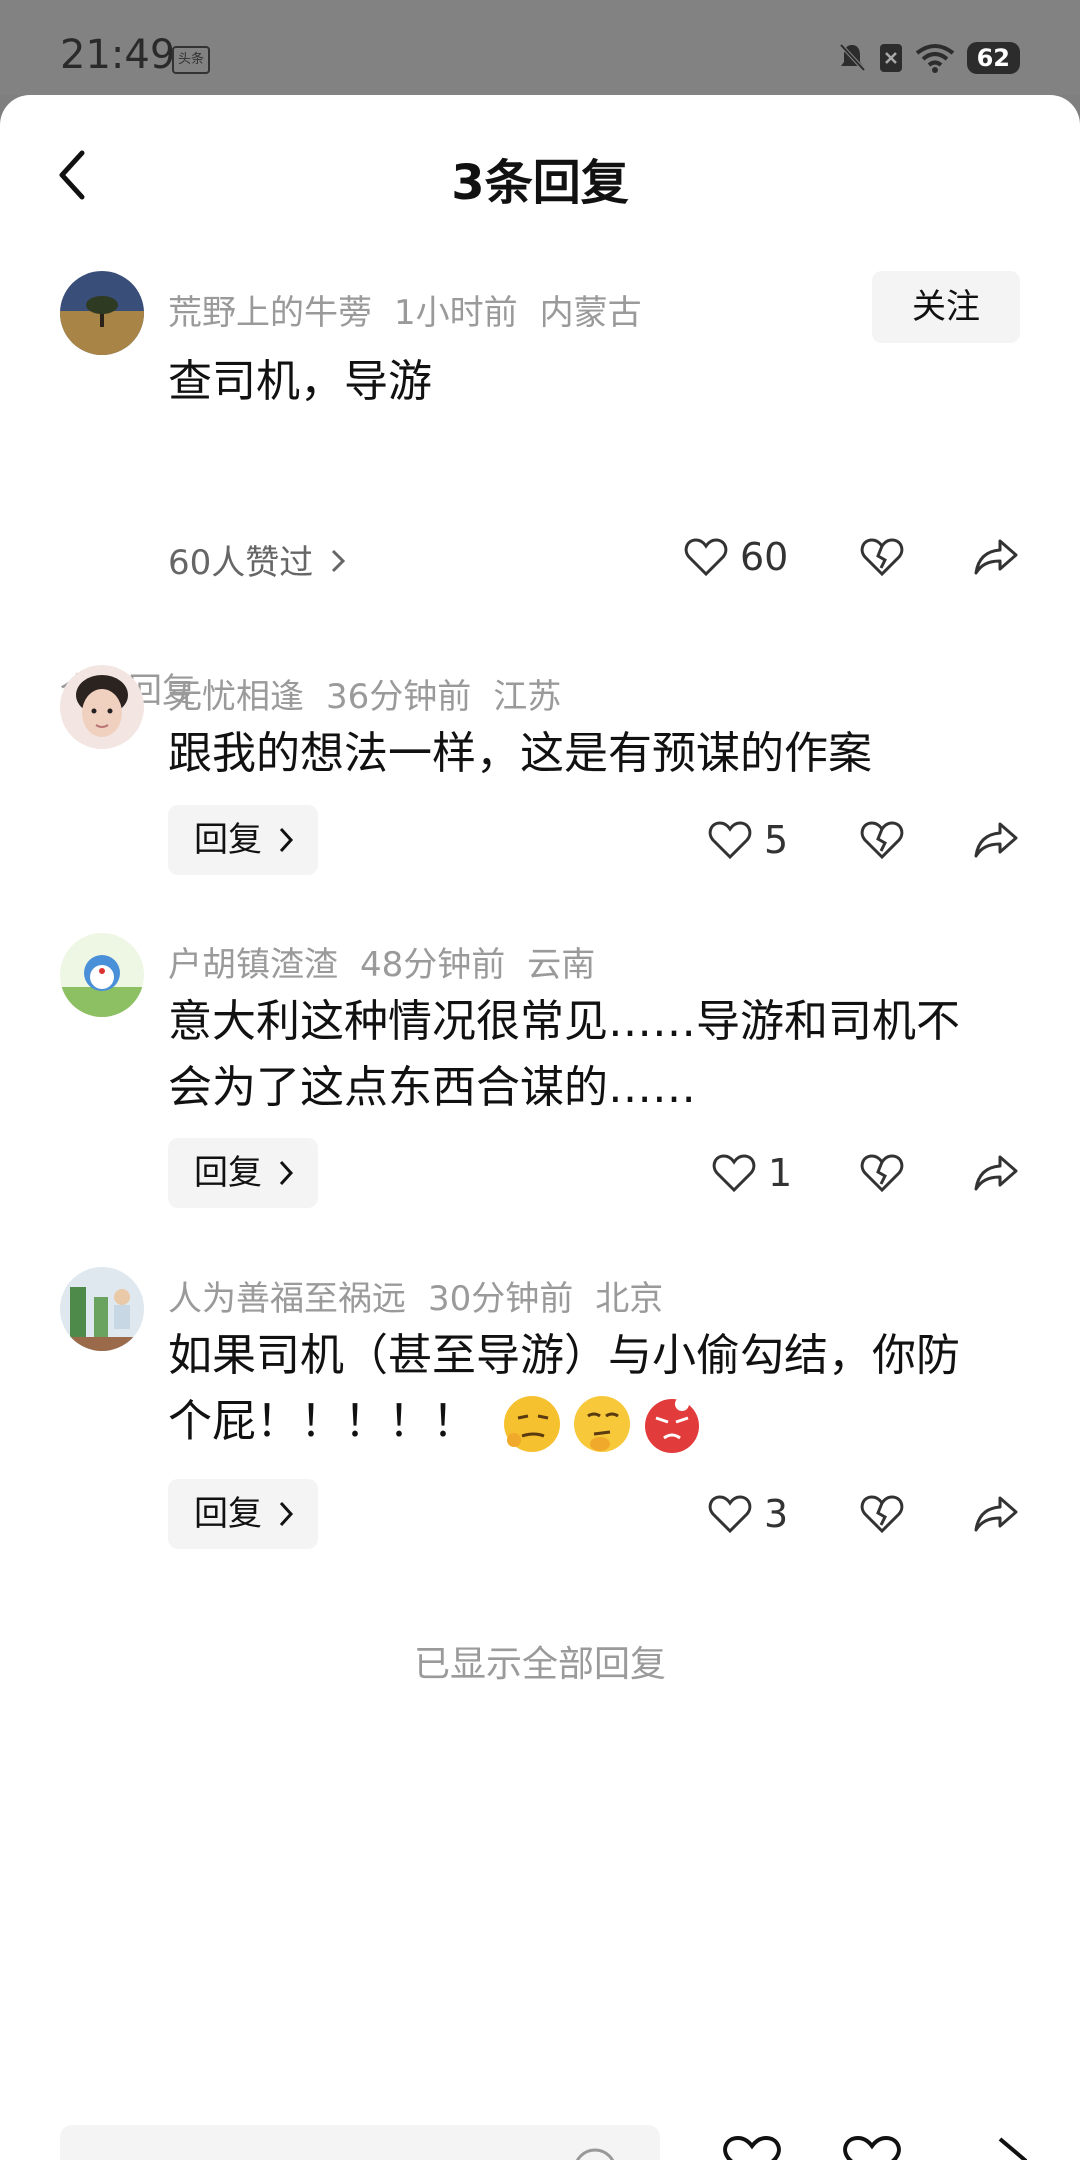  I want to click on angry-emoji-icon, so click(672, 1425).